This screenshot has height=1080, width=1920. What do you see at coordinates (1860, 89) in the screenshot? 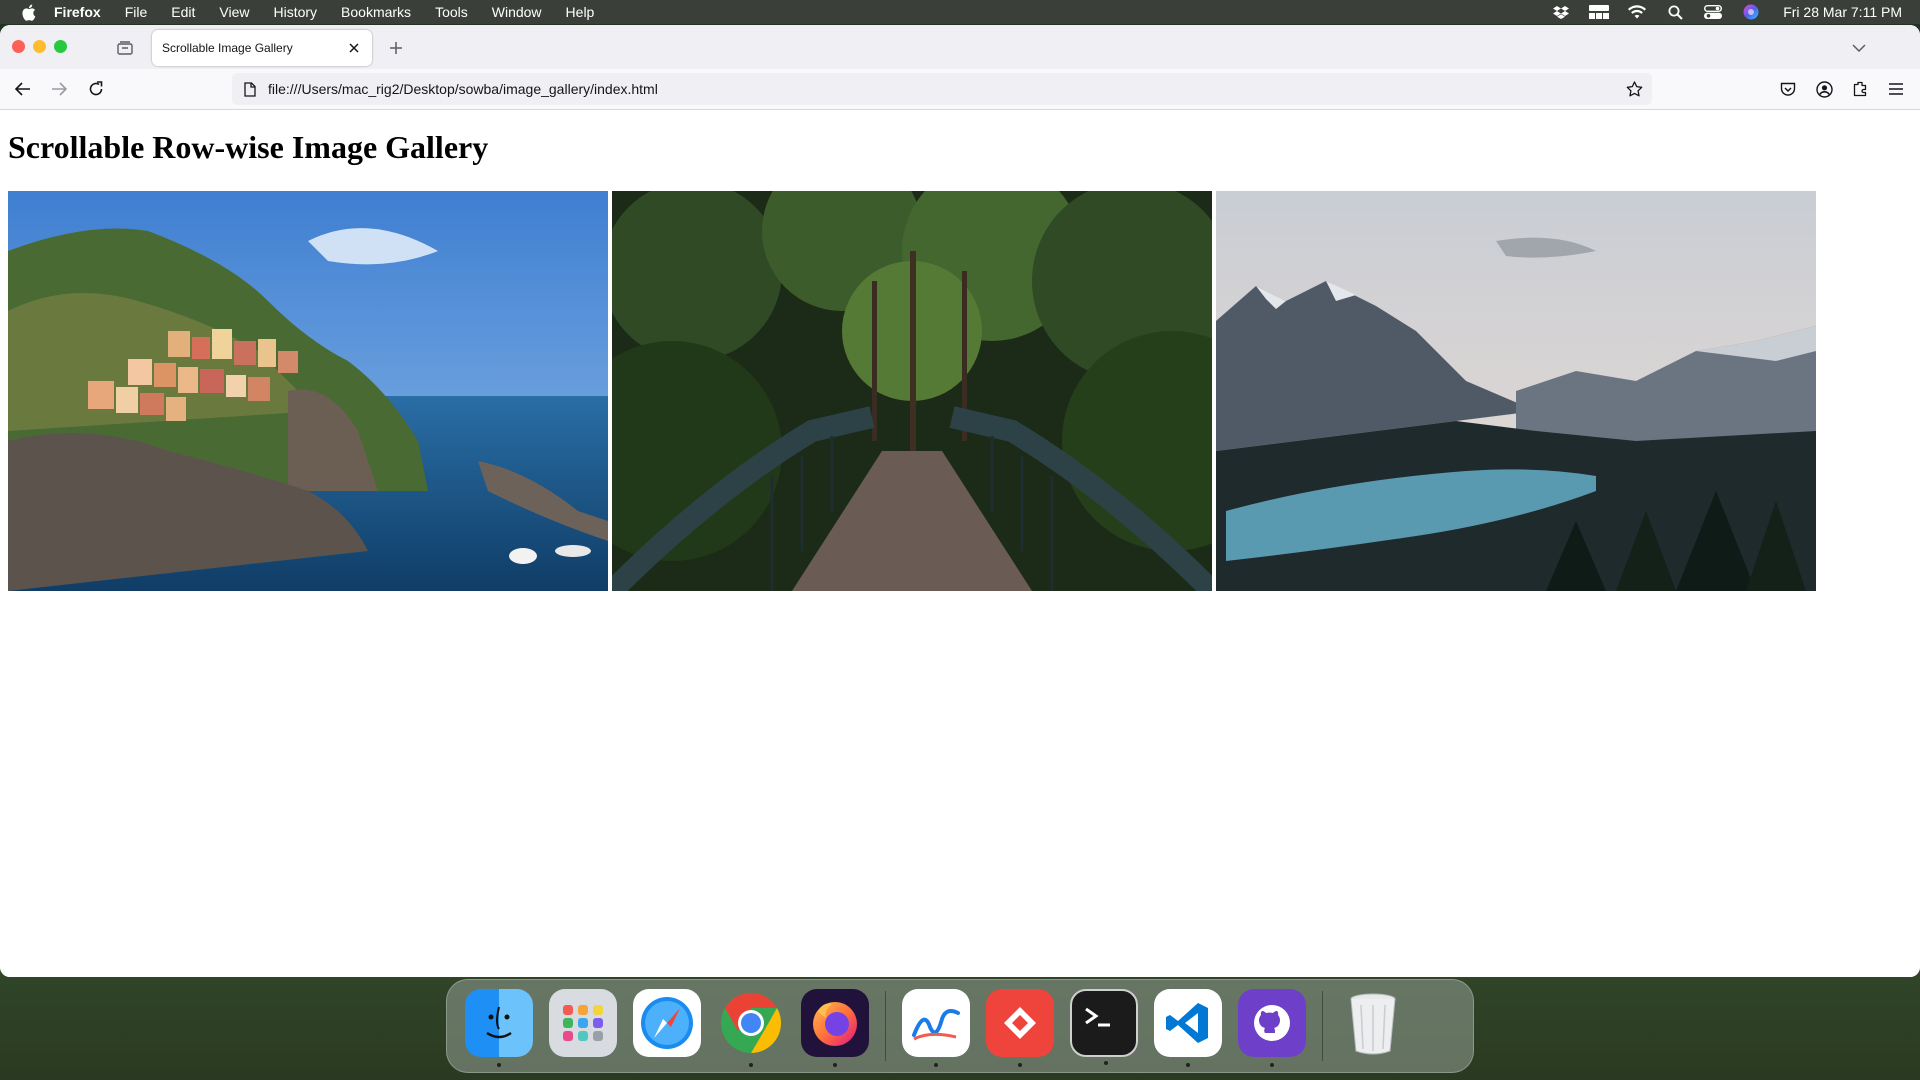
I see `extensions-icon` at bounding box center [1860, 89].